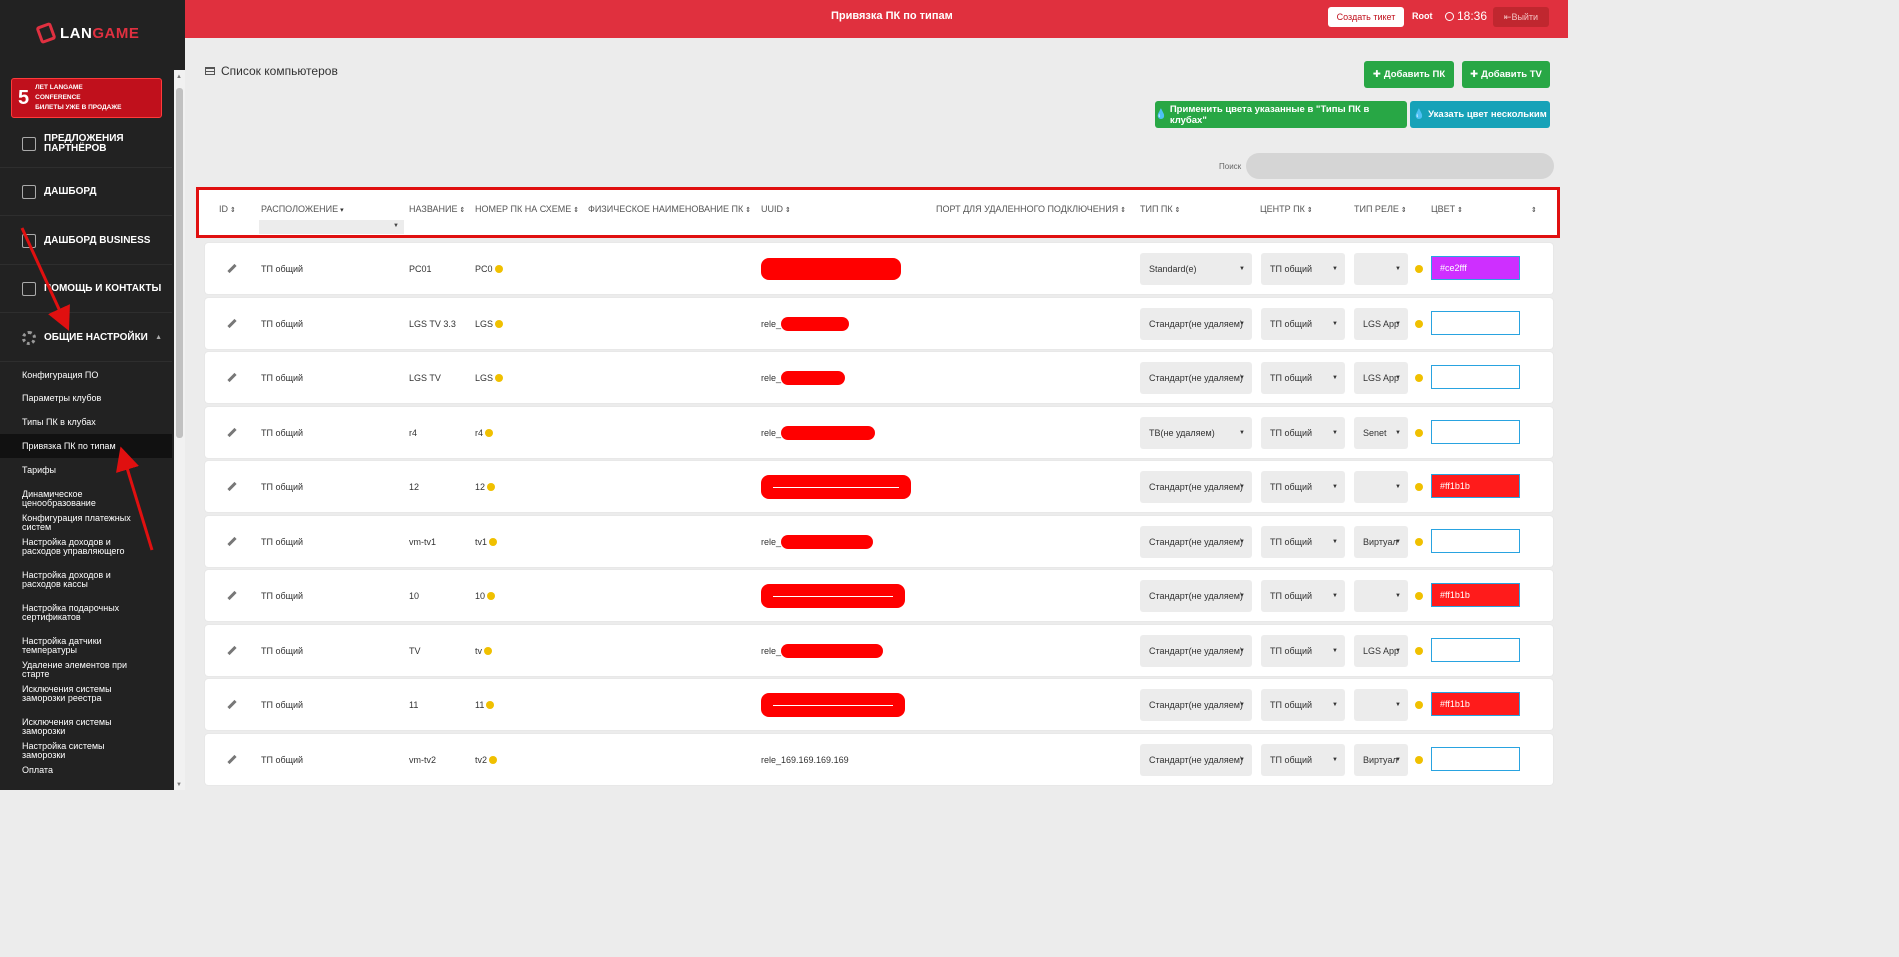 This screenshot has height=957, width=1899. Describe the element at coordinates (86, 192) in the screenshot. I see `sidebar-item-dashboard: ДАШБОРД` at that location.